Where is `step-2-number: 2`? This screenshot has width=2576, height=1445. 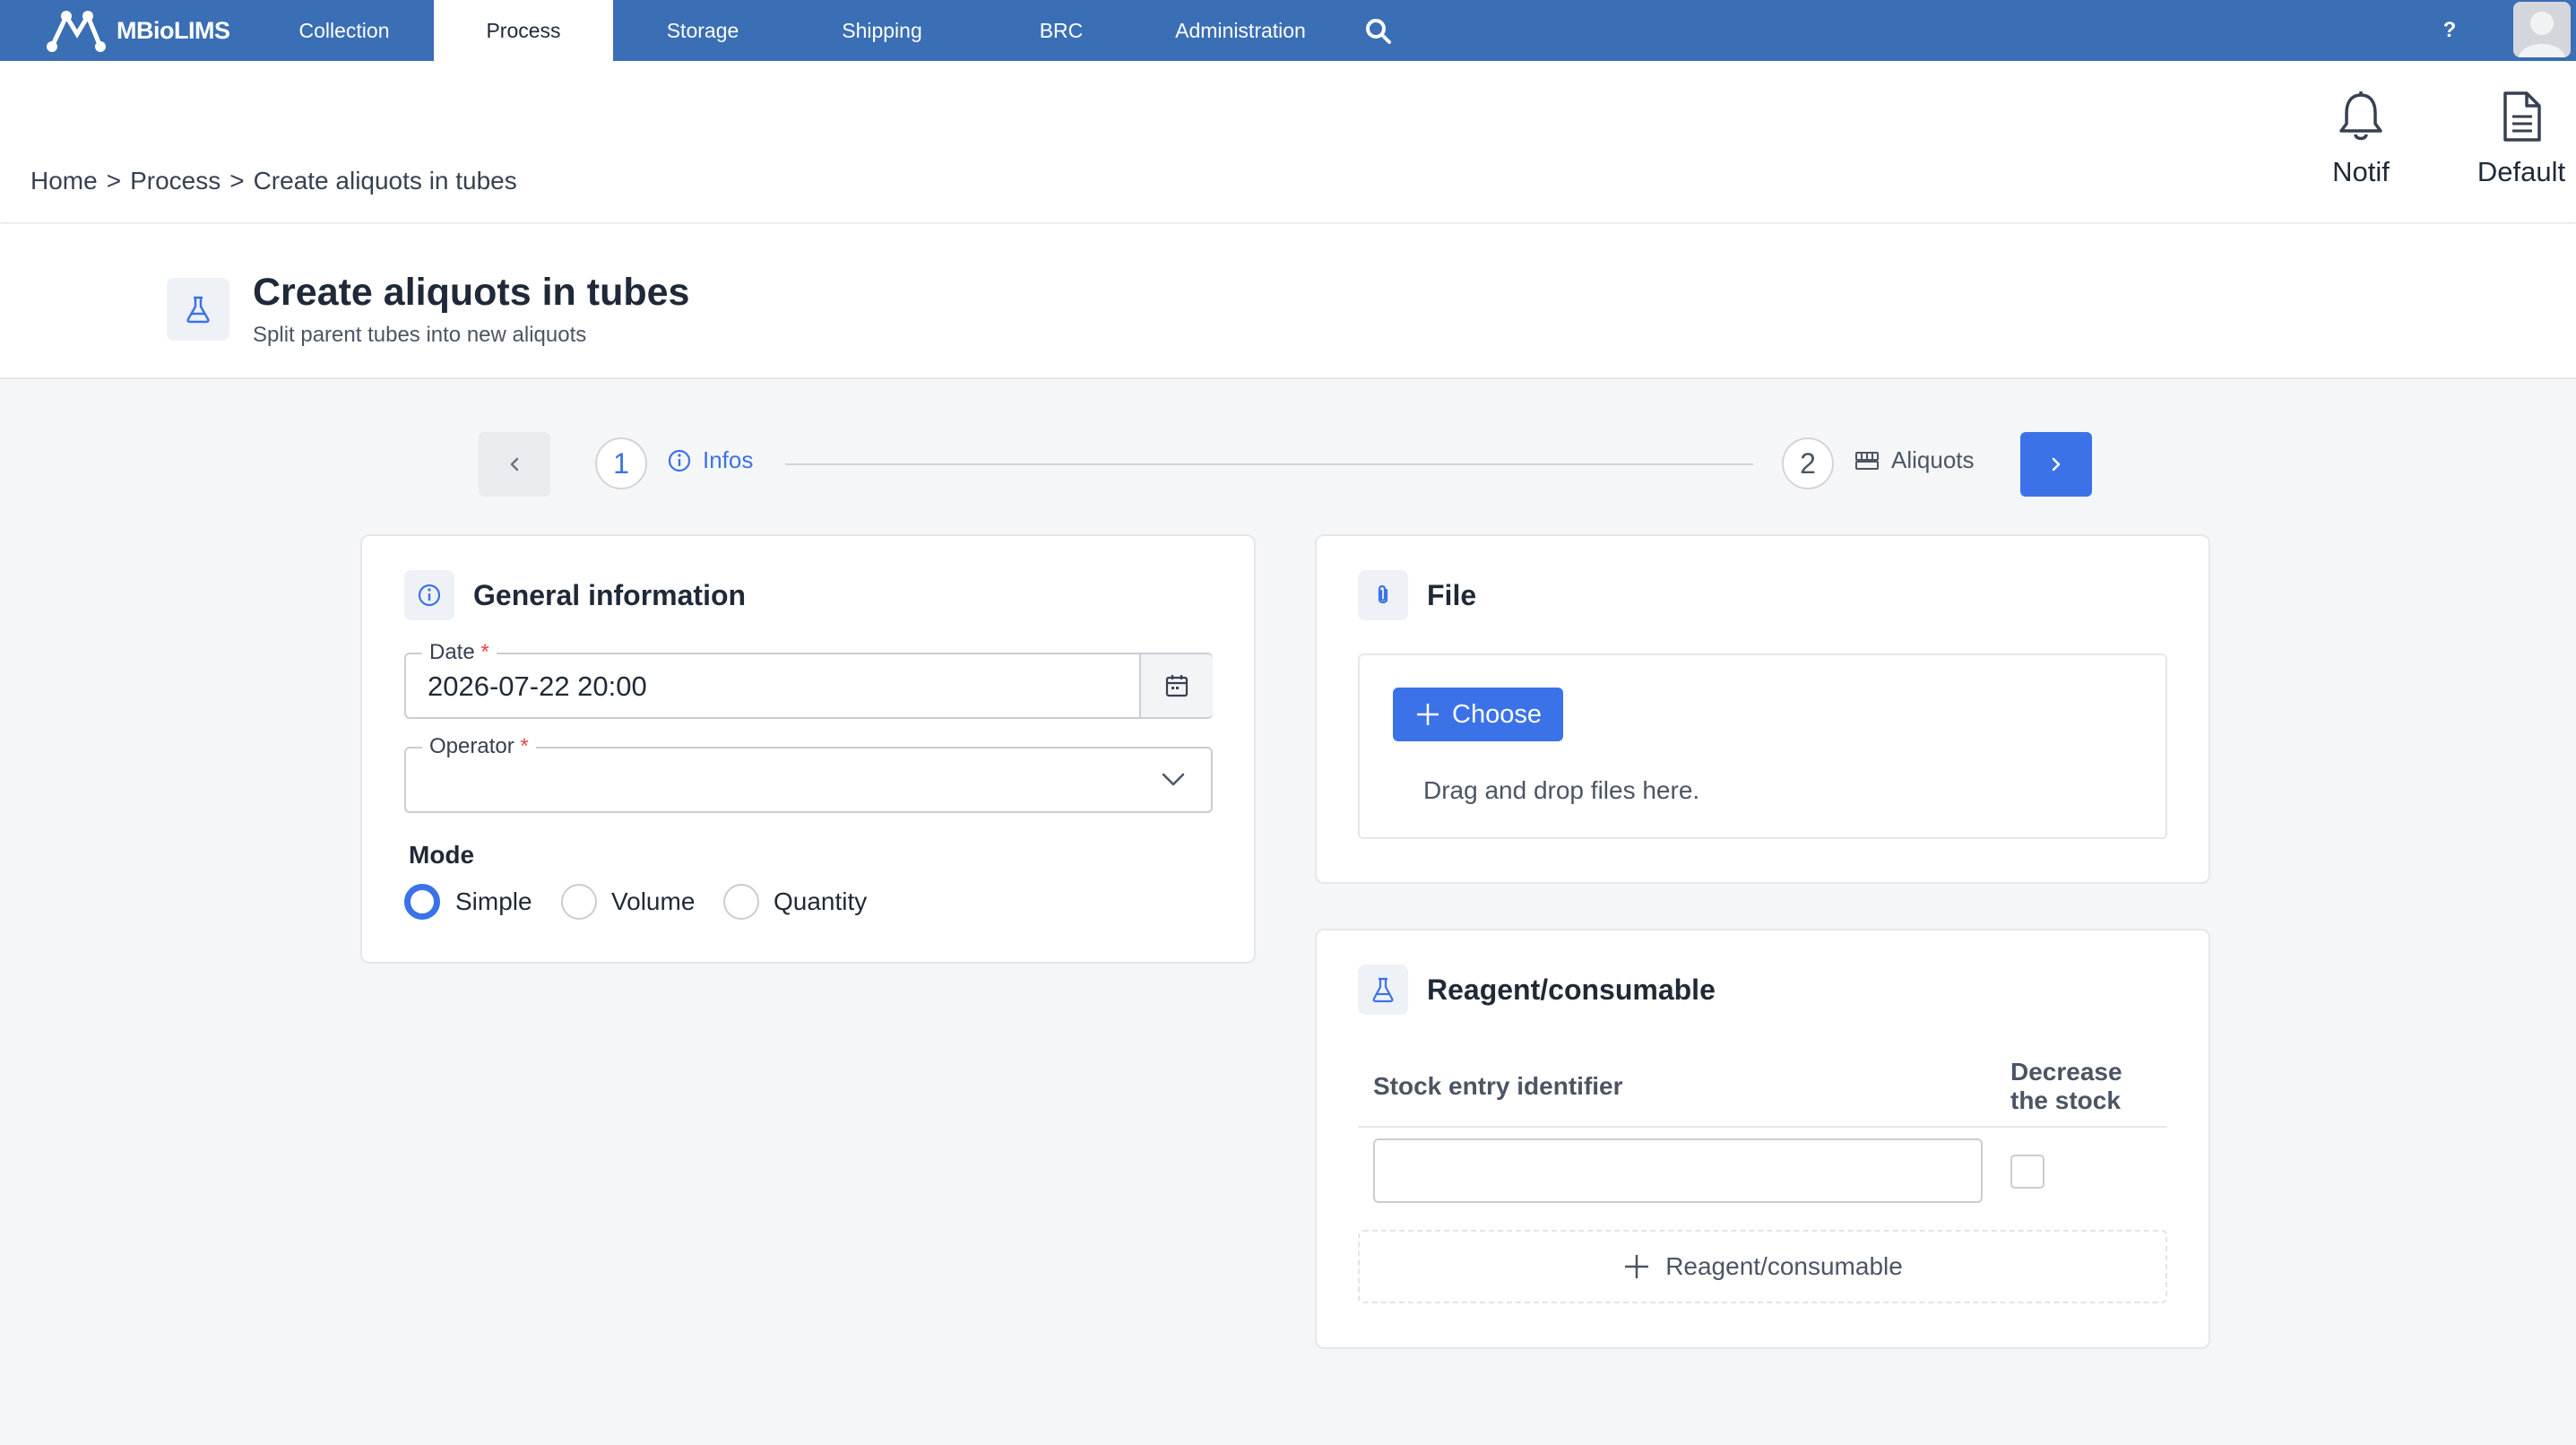 step-2-number: 2 is located at coordinates (1808, 463).